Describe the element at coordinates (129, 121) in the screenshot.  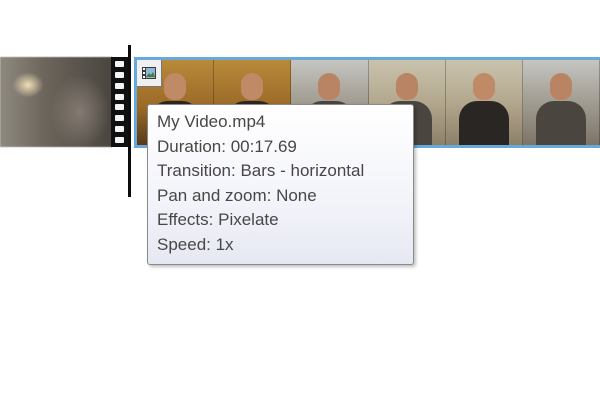
I see `playhead-indicator` at that location.